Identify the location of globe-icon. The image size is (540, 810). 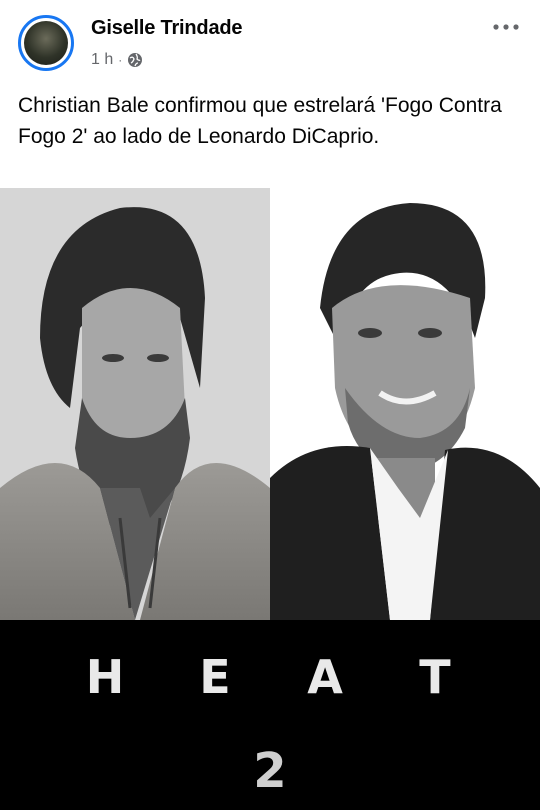
(135, 60).